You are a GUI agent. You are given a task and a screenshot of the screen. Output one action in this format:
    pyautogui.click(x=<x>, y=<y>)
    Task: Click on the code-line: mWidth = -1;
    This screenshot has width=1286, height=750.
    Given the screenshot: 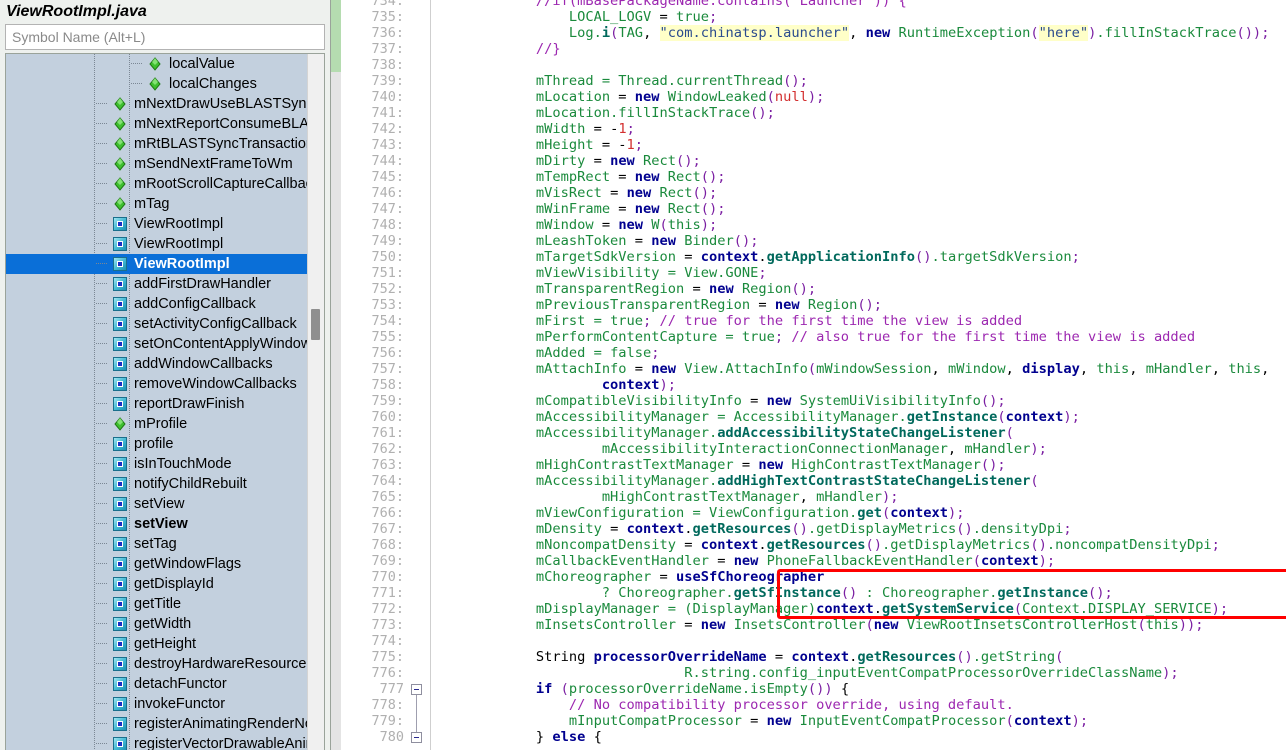 What is the action you would take?
    pyautogui.click(x=536, y=129)
    